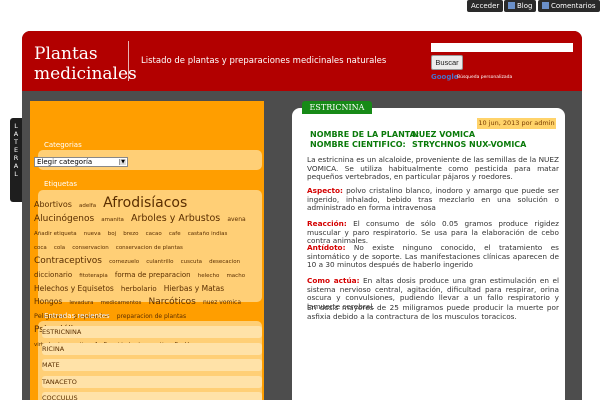  I want to click on tag-link: medicamentos, so click(121, 303).